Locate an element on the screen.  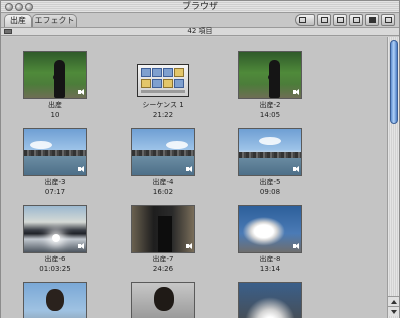
scrollbar-thumb is located at coordinates (394, 82).